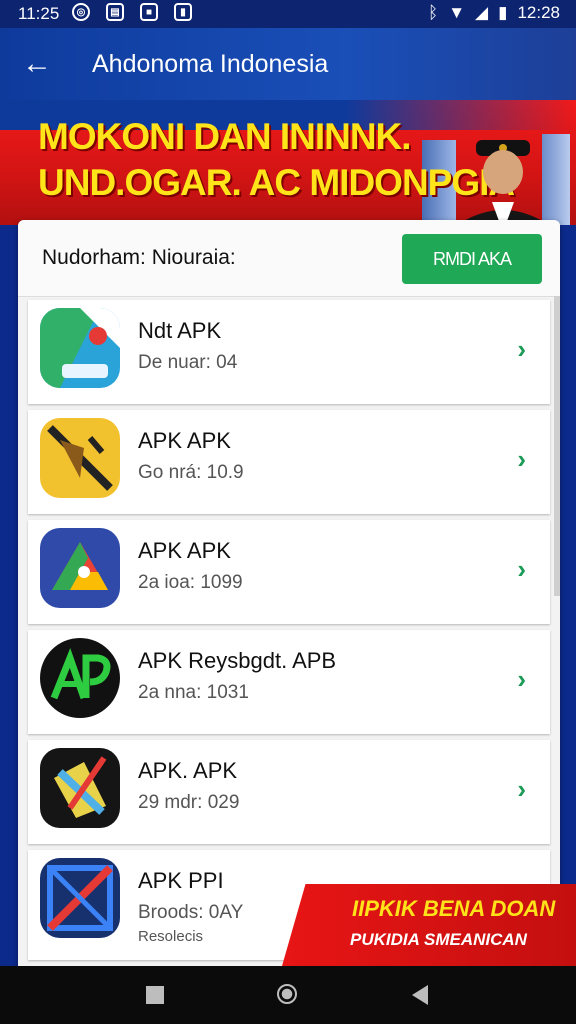 This screenshot has height=1024, width=576. Describe the element at coordinates (538, 12) in the screenshot. I see `status-time-right: 12:28` at that location.